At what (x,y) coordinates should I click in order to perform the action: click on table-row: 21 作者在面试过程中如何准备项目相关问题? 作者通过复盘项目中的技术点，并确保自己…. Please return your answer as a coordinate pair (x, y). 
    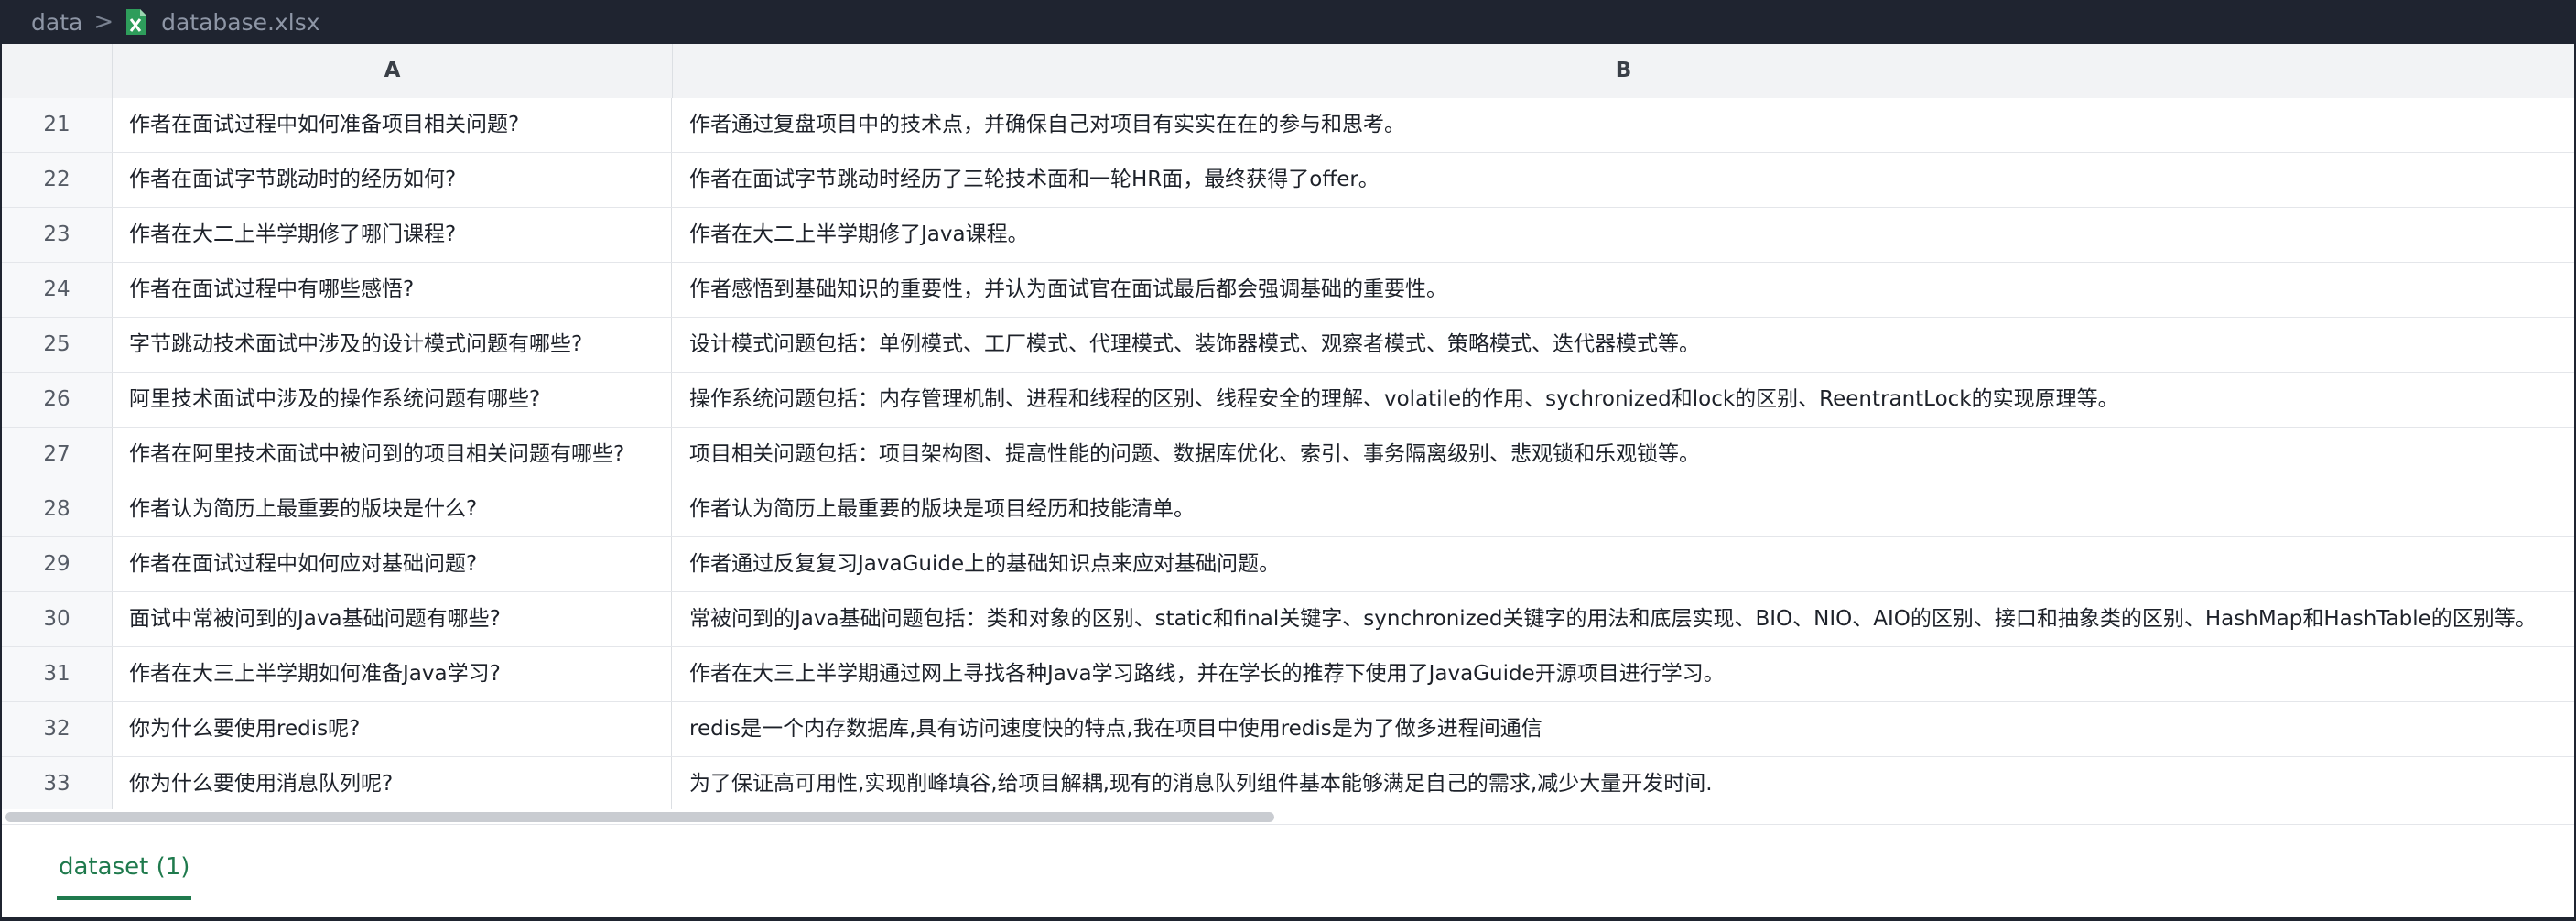
    Looking at the image, I should click on (1288, 125).